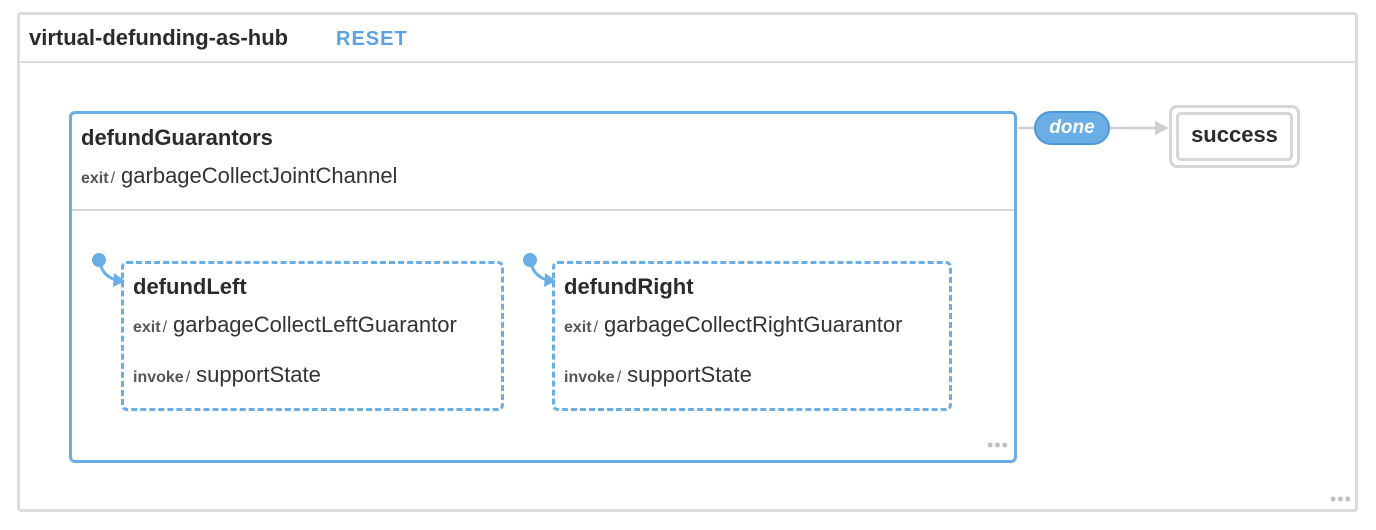 This screenshot has height=530, width=1376. I want to click on state-success: success, so click(1234, 136).